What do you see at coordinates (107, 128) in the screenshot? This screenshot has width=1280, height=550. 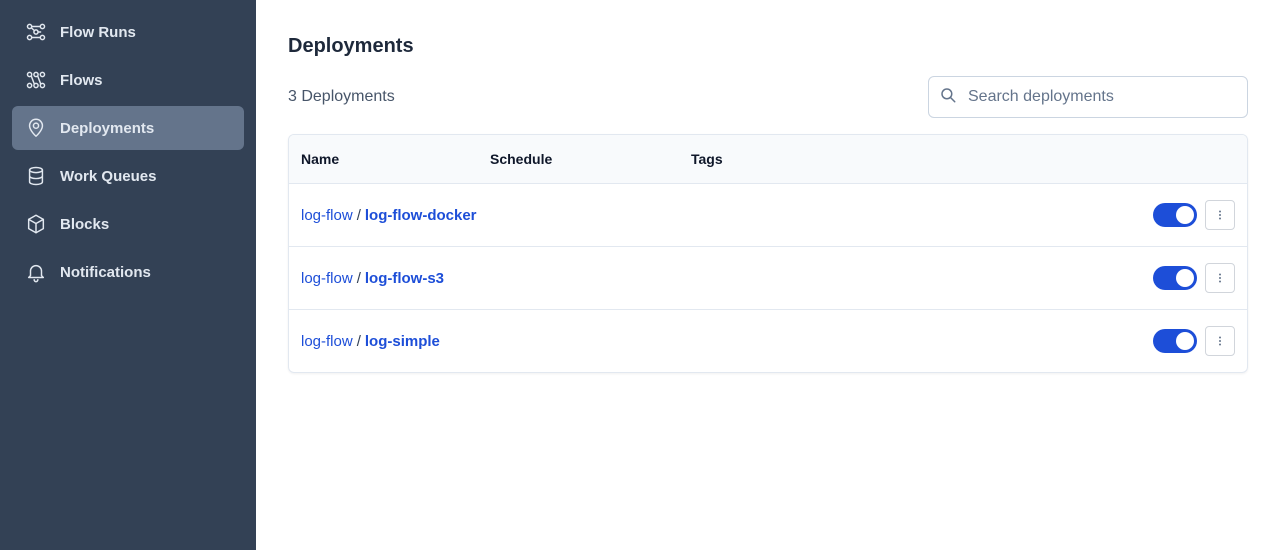 I see `sidebar-item-label: Deployments` at bounding box center [107, 128].